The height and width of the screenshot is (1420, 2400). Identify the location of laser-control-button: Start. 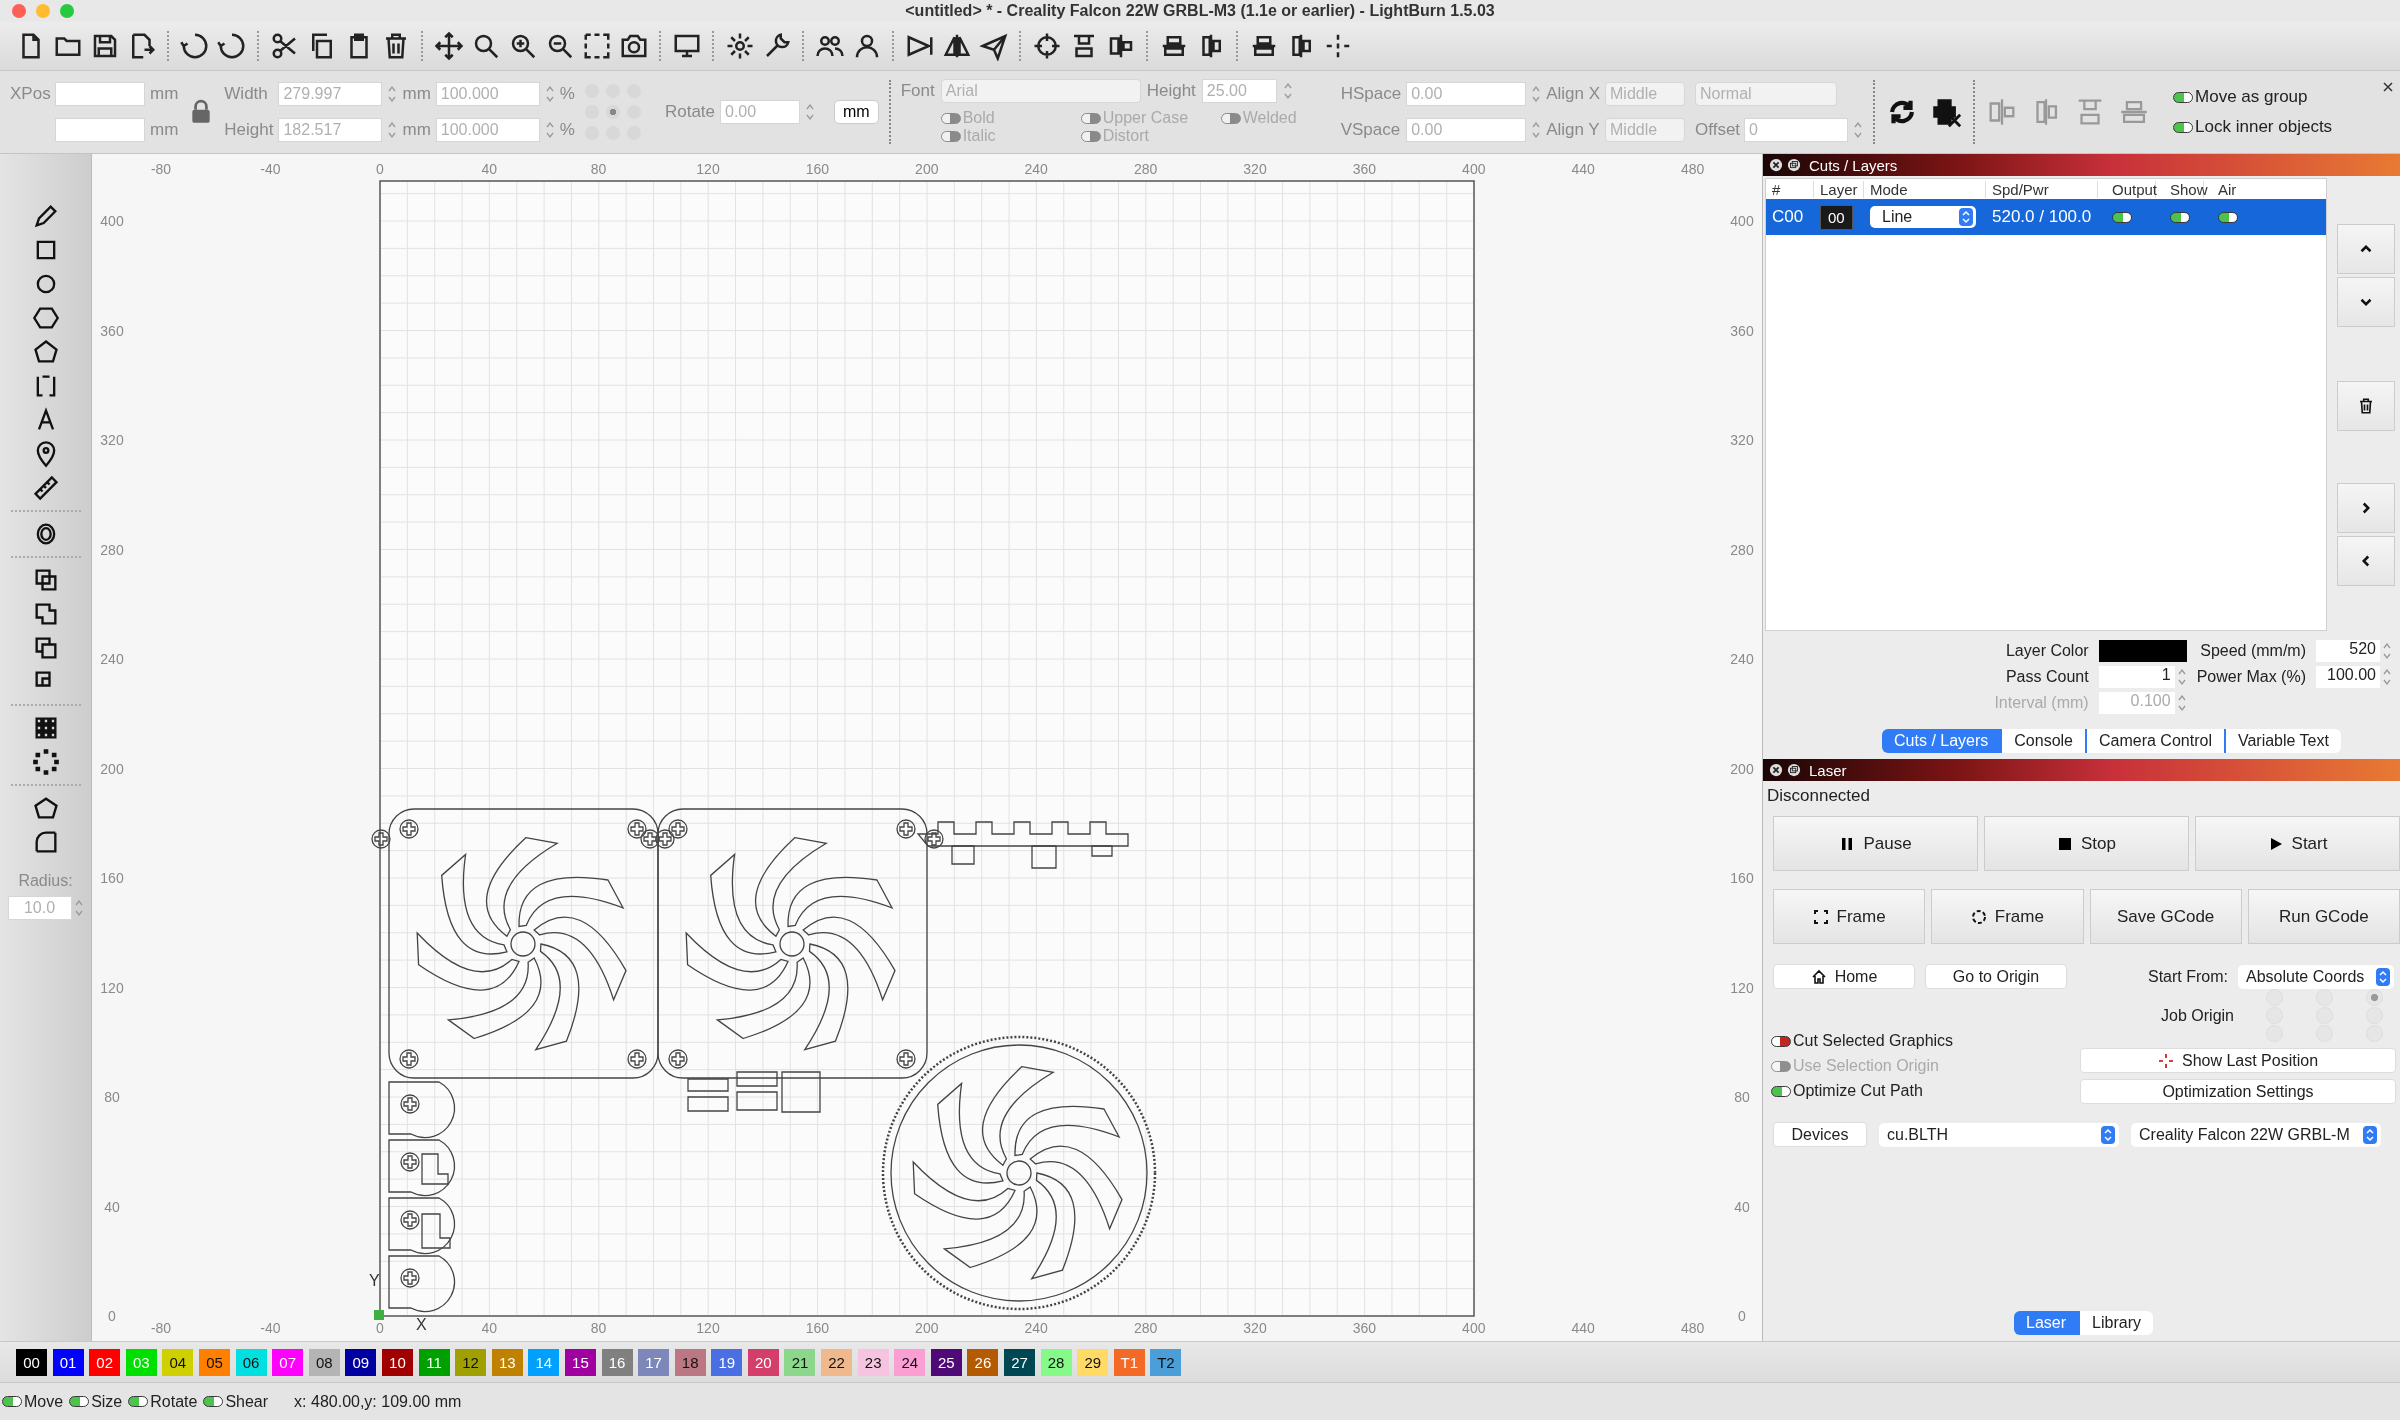
(2297, 843).